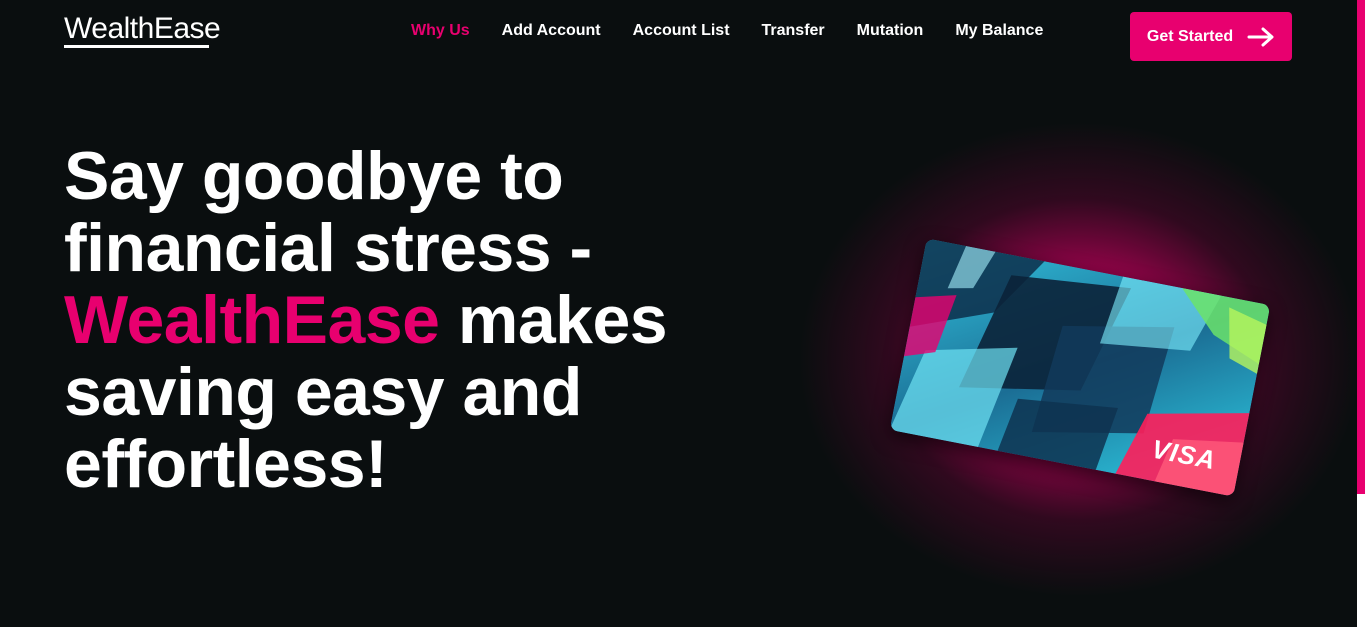  I want to click on arrow-right-icon, so click(1261, 37).